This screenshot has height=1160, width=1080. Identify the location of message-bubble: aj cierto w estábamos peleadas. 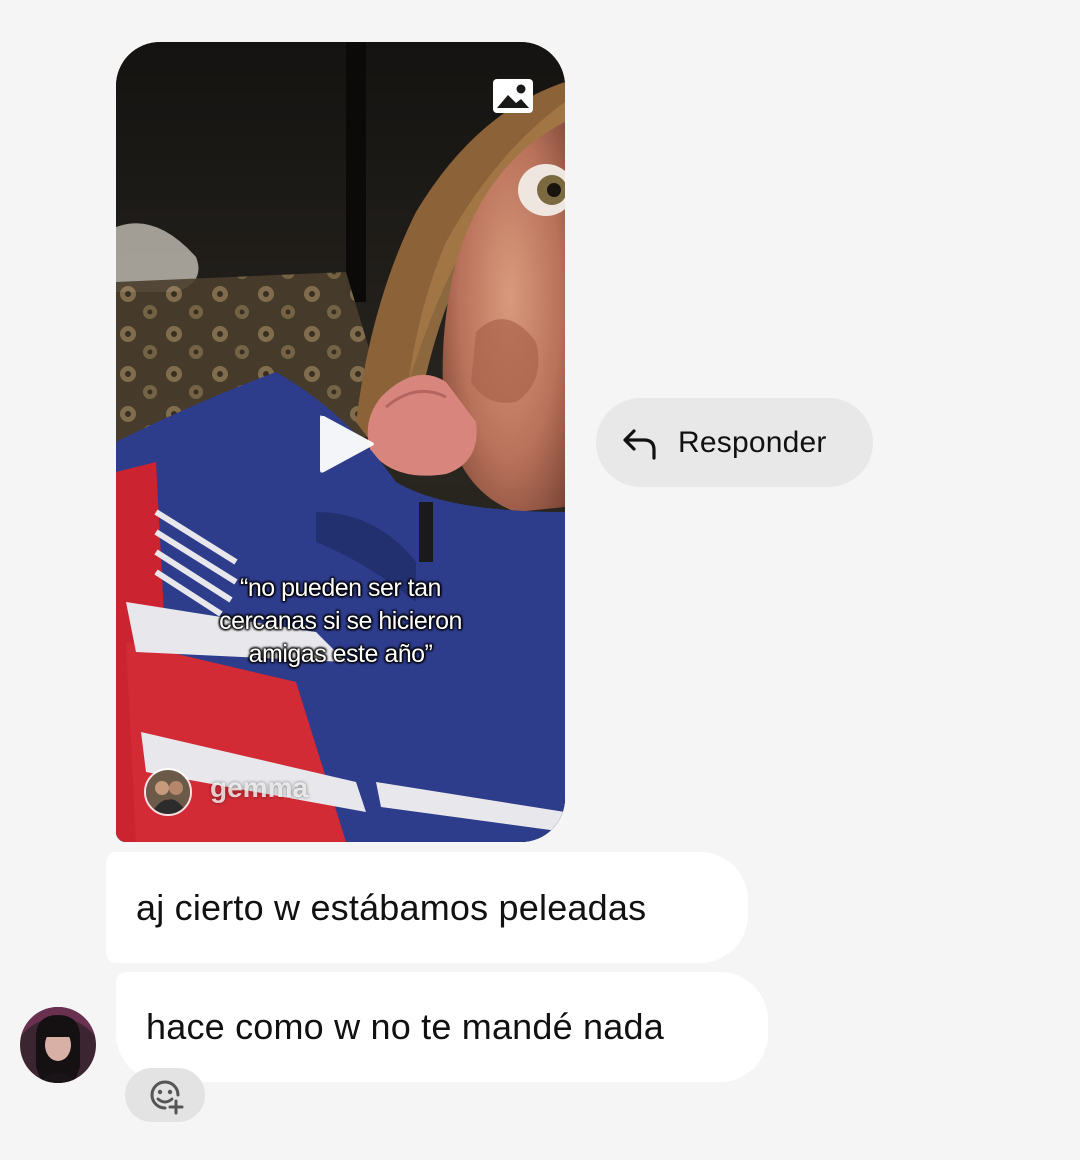
(427, 907).